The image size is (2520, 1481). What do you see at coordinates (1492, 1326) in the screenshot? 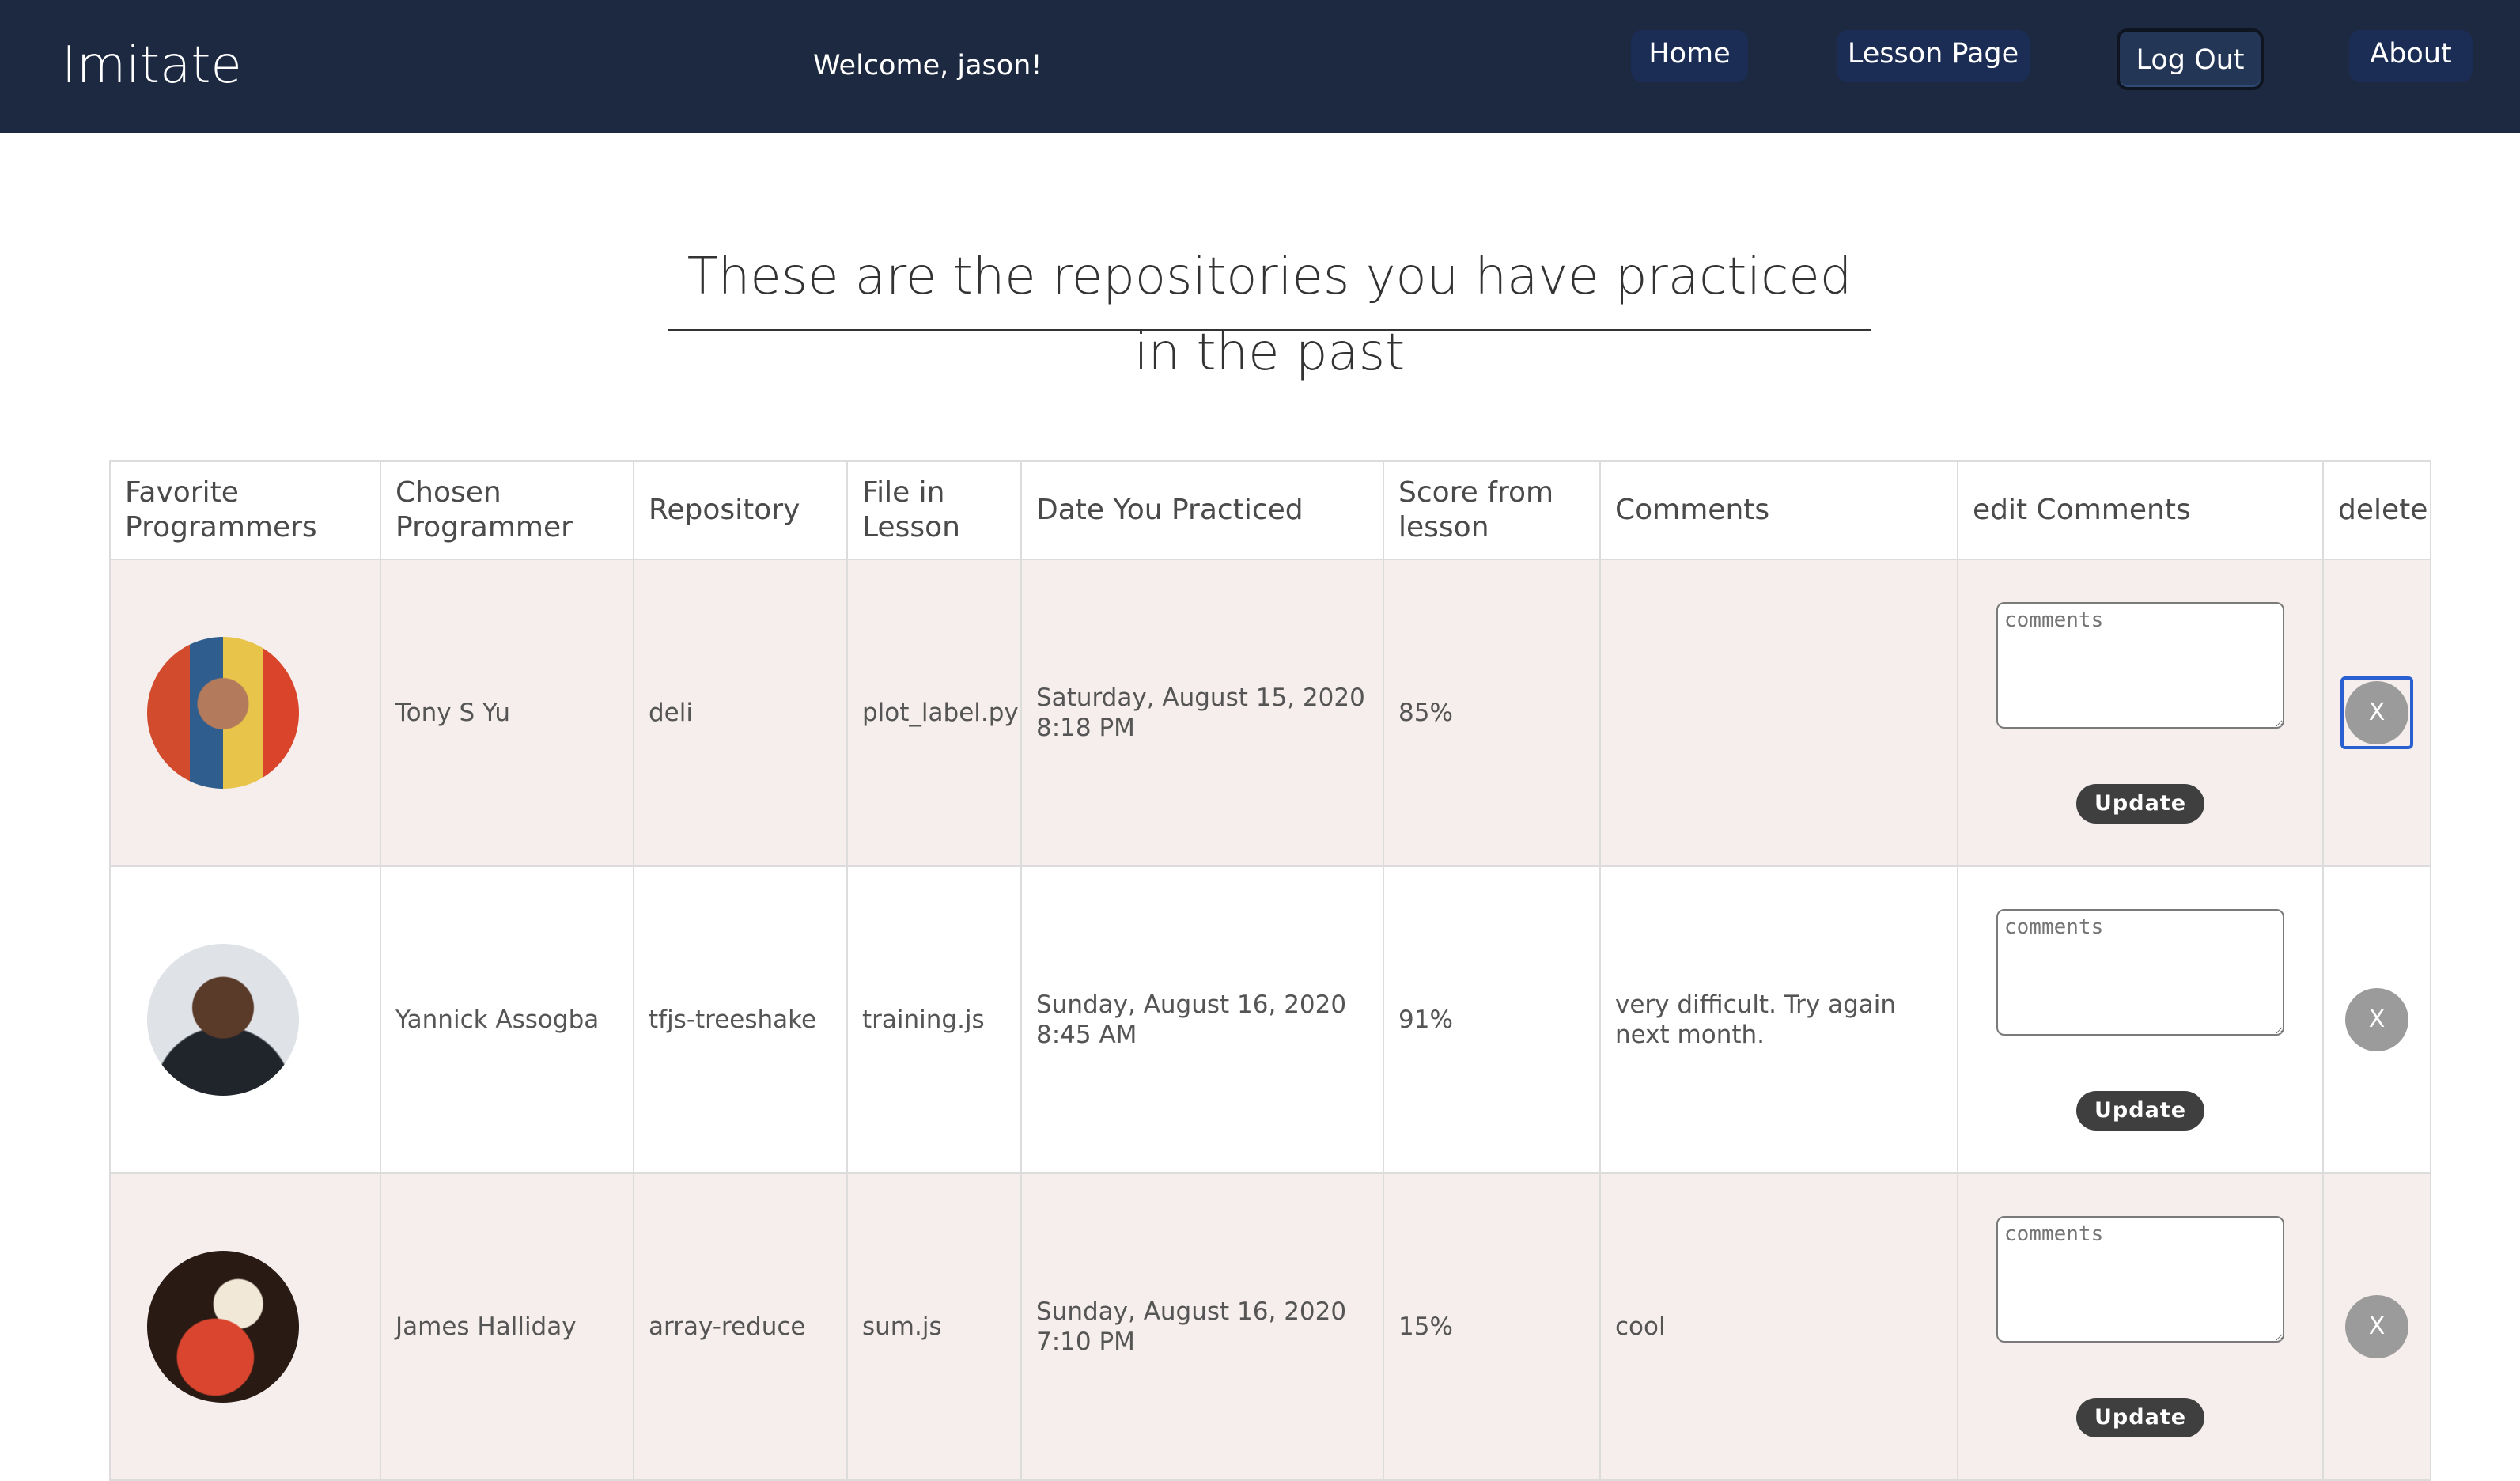
I see `score-cell: 15%` at bounding box center [1492, 1326].